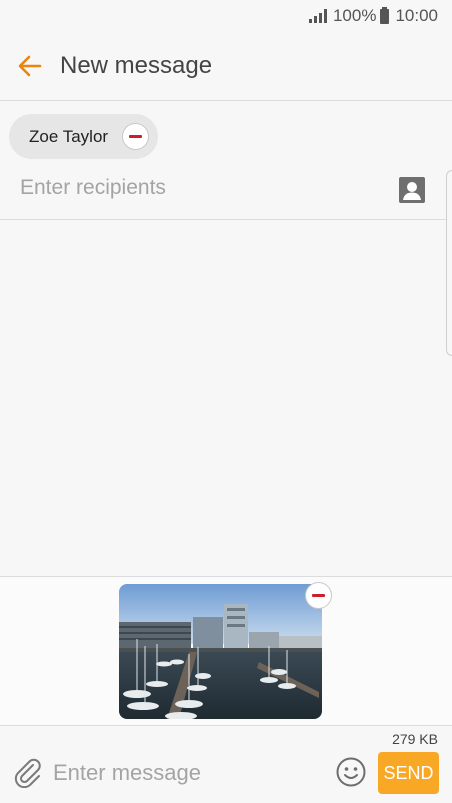 This screenshot has width=452, height=803. What do you see at coordinates (226, 775) in the screenshot?
I see `compose-bar: Enter message SEND` at bounding box center [226, 775].